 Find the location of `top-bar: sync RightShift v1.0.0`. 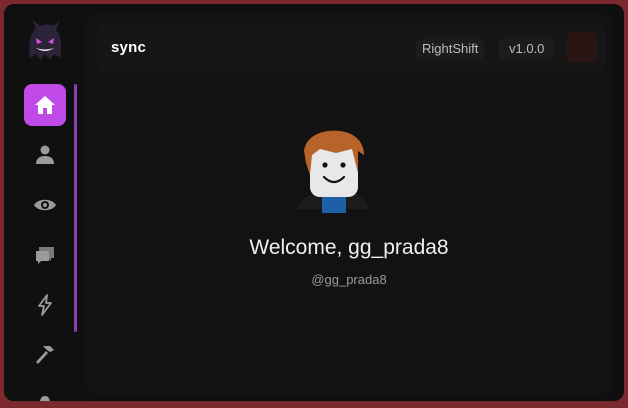

top-bar: sync RightShift v1.0.0 is located at coordinates (351, 48).